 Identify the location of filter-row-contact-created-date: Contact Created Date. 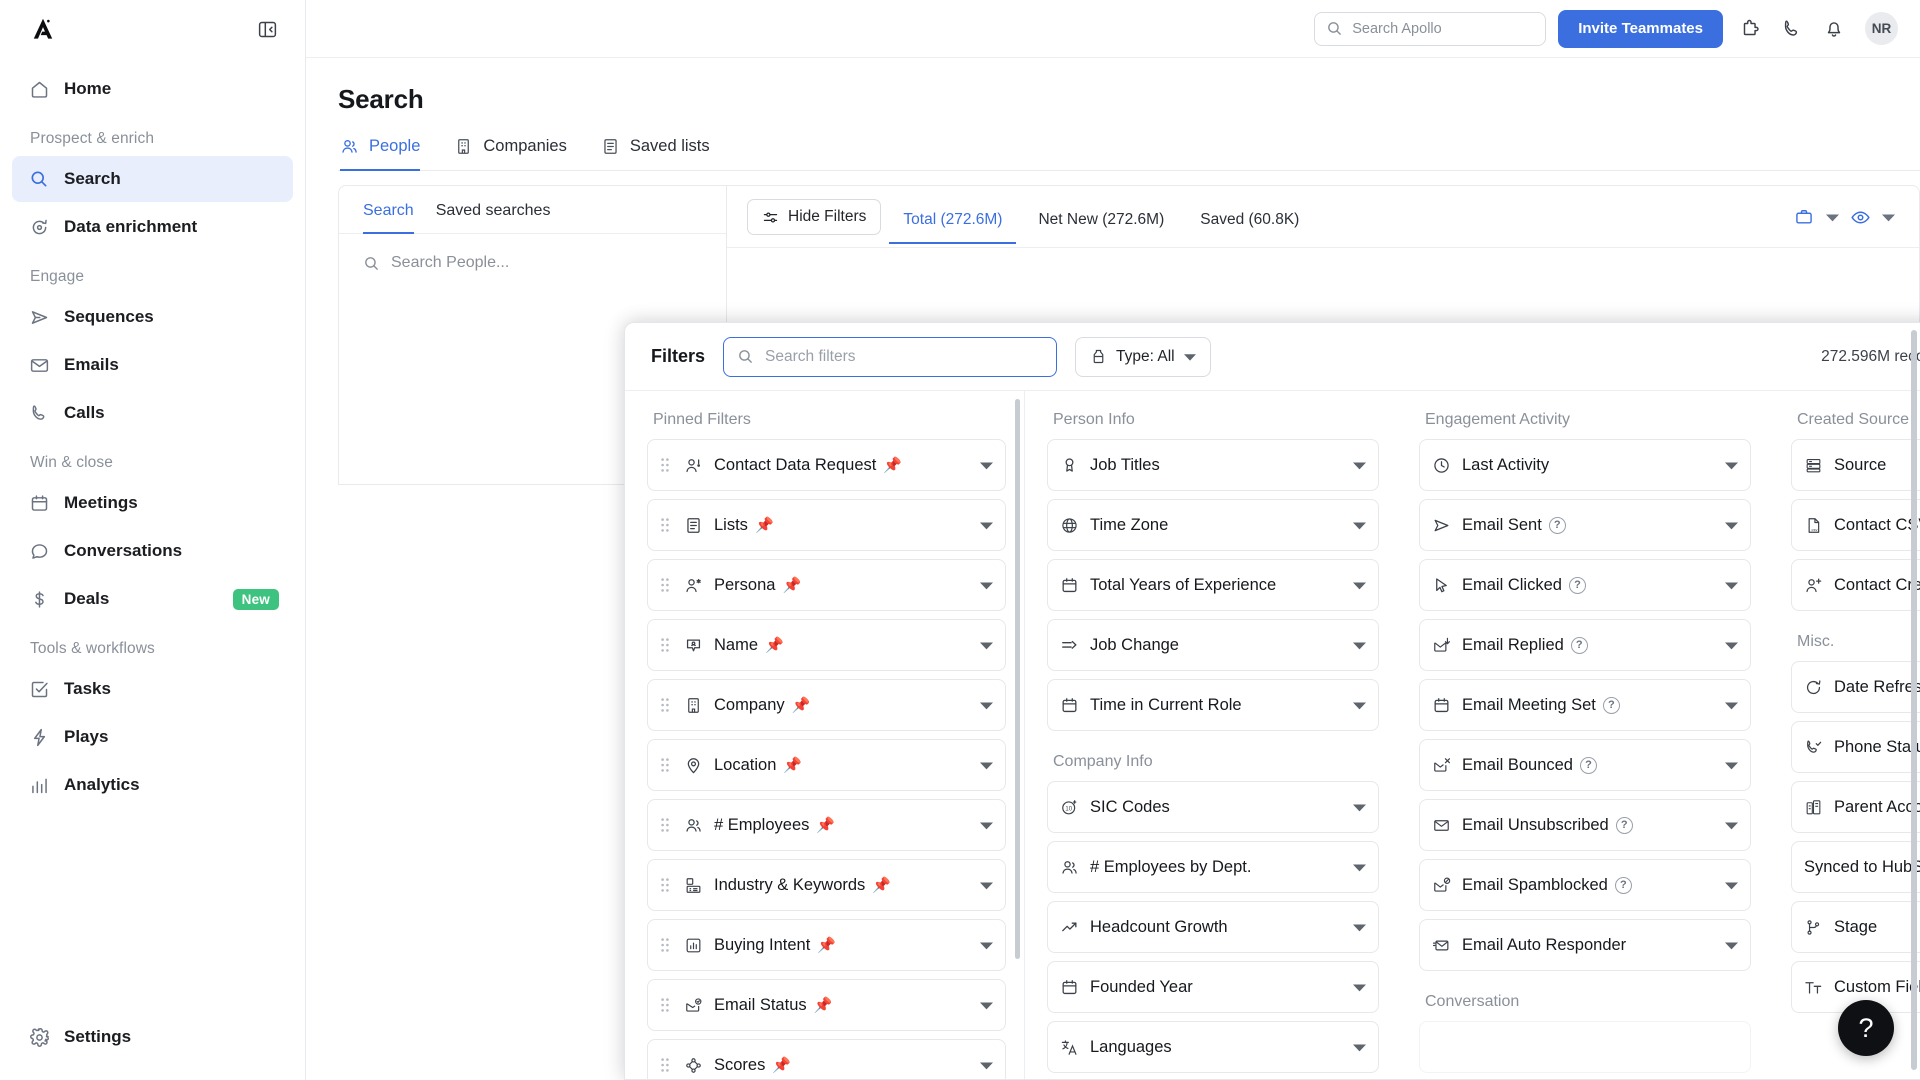
(1855, 585).